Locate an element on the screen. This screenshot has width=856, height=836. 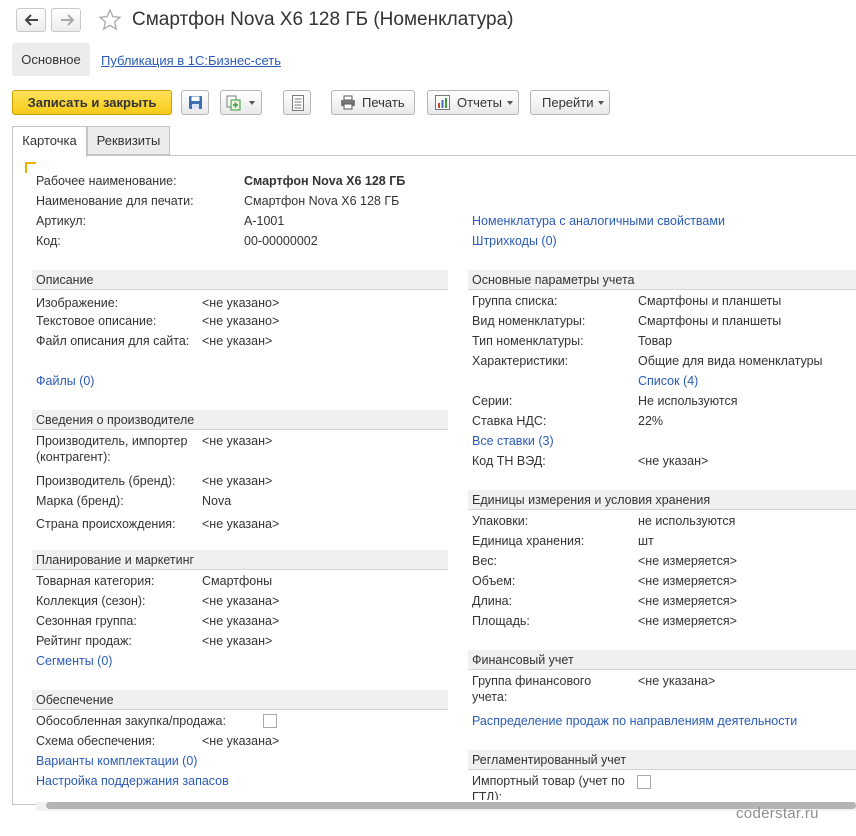
packs-label: Упаковки: is located at coordinates (500, 521).